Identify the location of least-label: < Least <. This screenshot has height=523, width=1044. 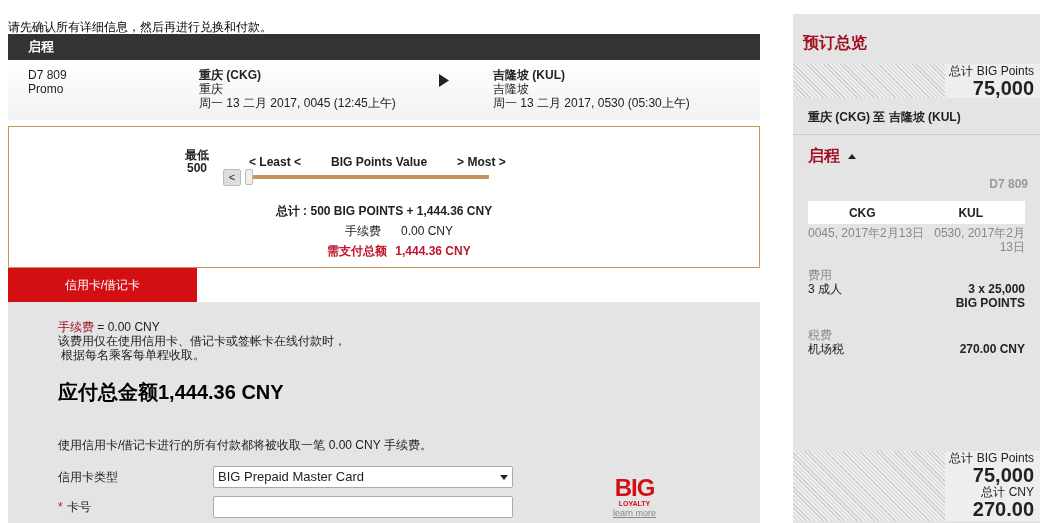
(275, 162).